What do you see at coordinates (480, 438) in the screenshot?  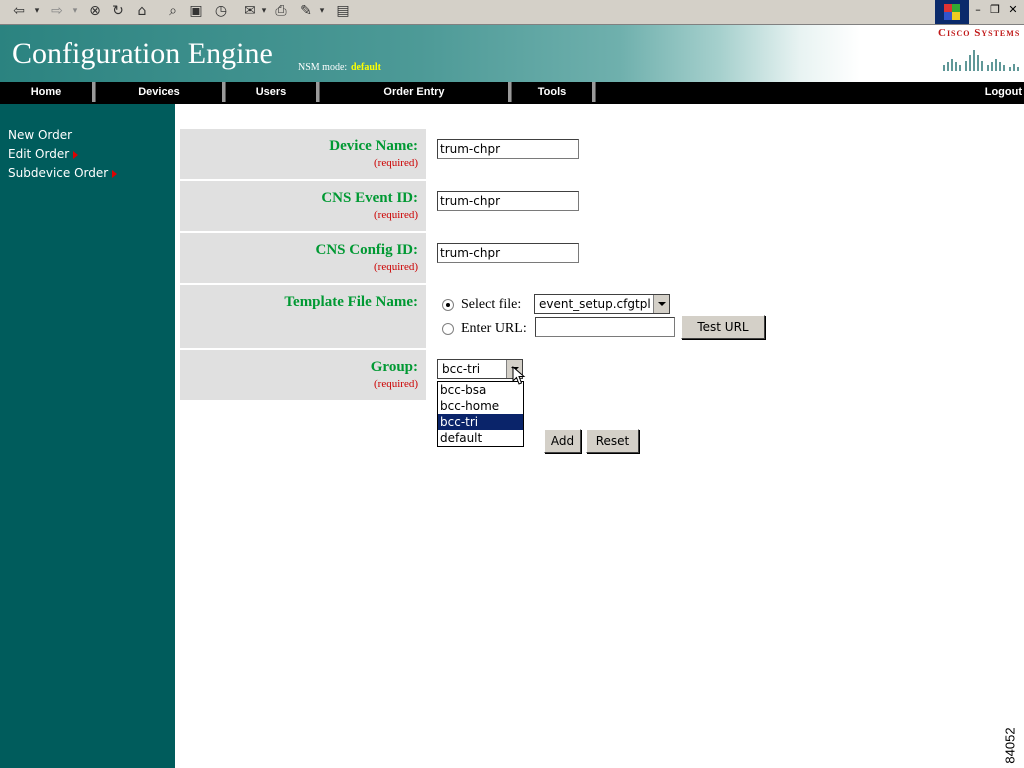 I see `group-option: default` at bounding box center [480, 438].